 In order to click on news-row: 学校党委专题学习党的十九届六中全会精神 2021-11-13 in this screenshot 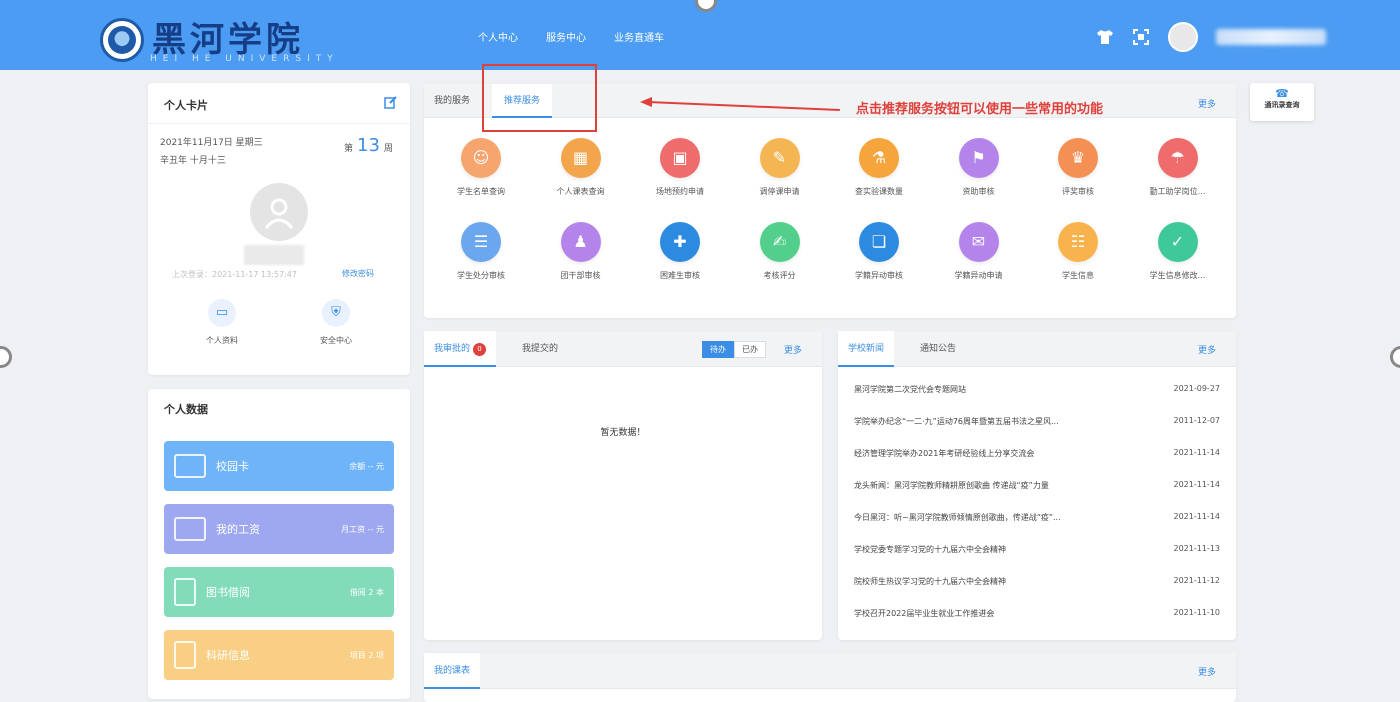, I will do `click(1037, 552)`.